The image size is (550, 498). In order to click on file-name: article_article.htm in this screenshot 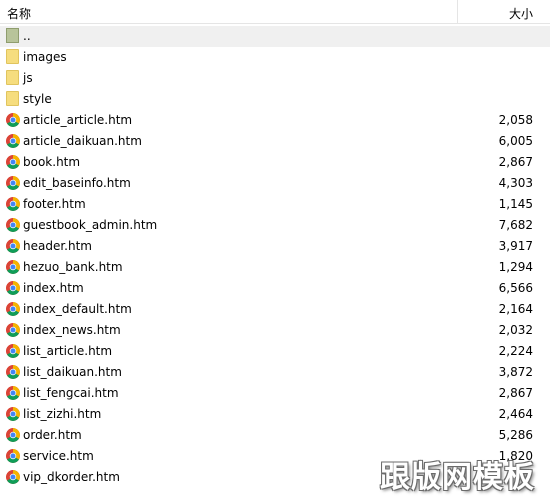, I will do `click(78, 120)`.